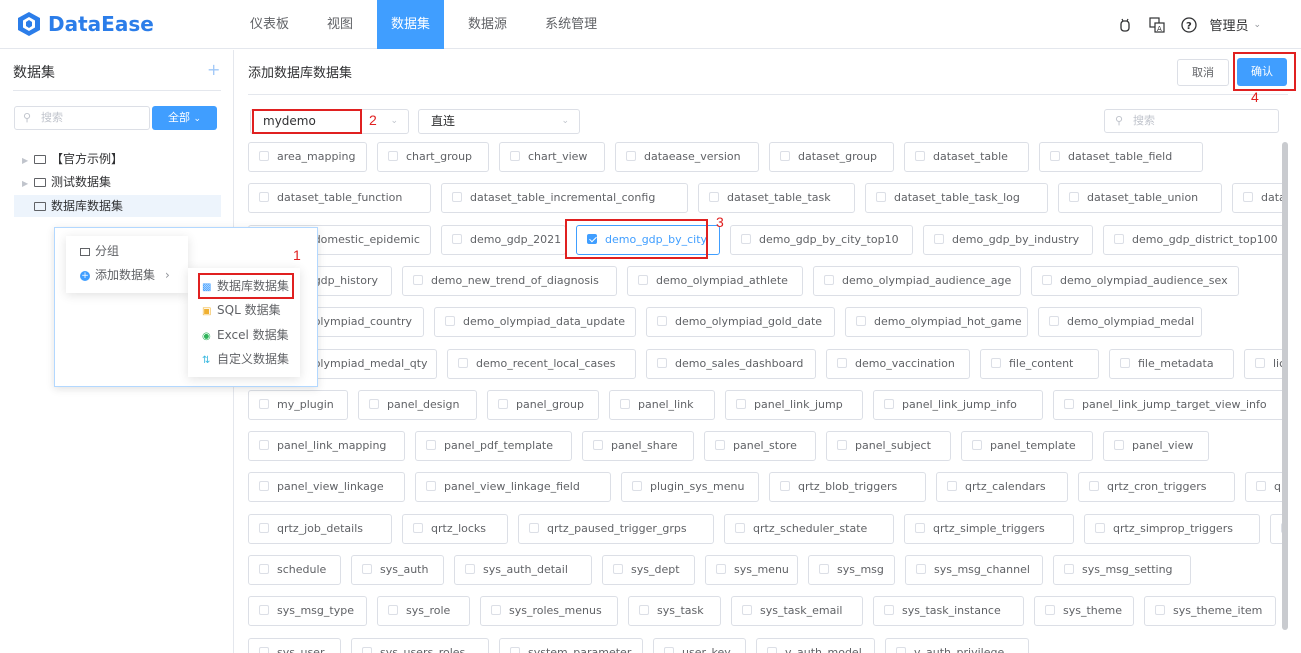  Describe the element at coordinates (1008, 240) in the screenshot. I see `table-checkbox-demo-gdp-by-industry: demo_gdp_by_industry` at that location.